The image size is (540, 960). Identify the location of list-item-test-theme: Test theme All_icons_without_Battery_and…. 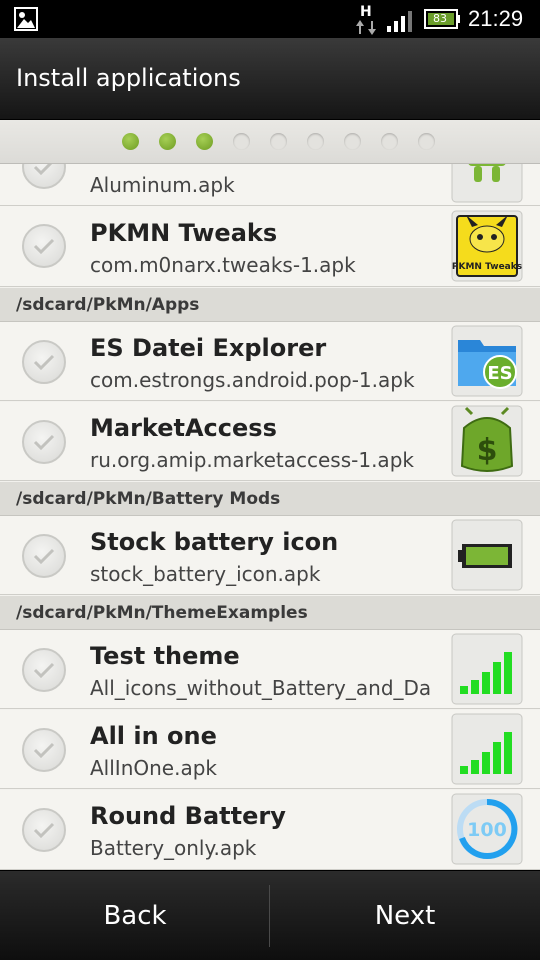
(270, 669).